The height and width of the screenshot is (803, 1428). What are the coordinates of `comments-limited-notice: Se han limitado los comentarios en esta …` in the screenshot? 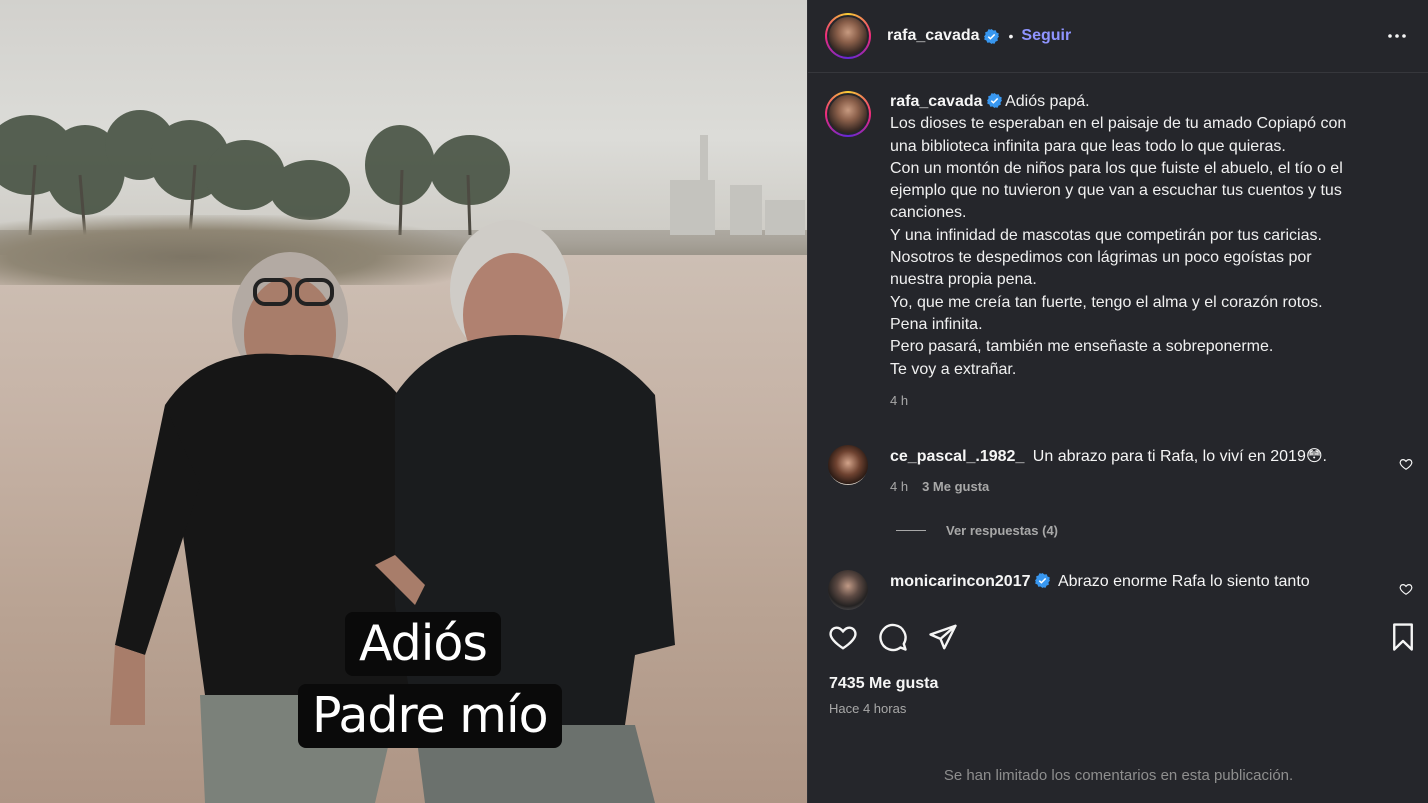 It's located at (1118, 775).